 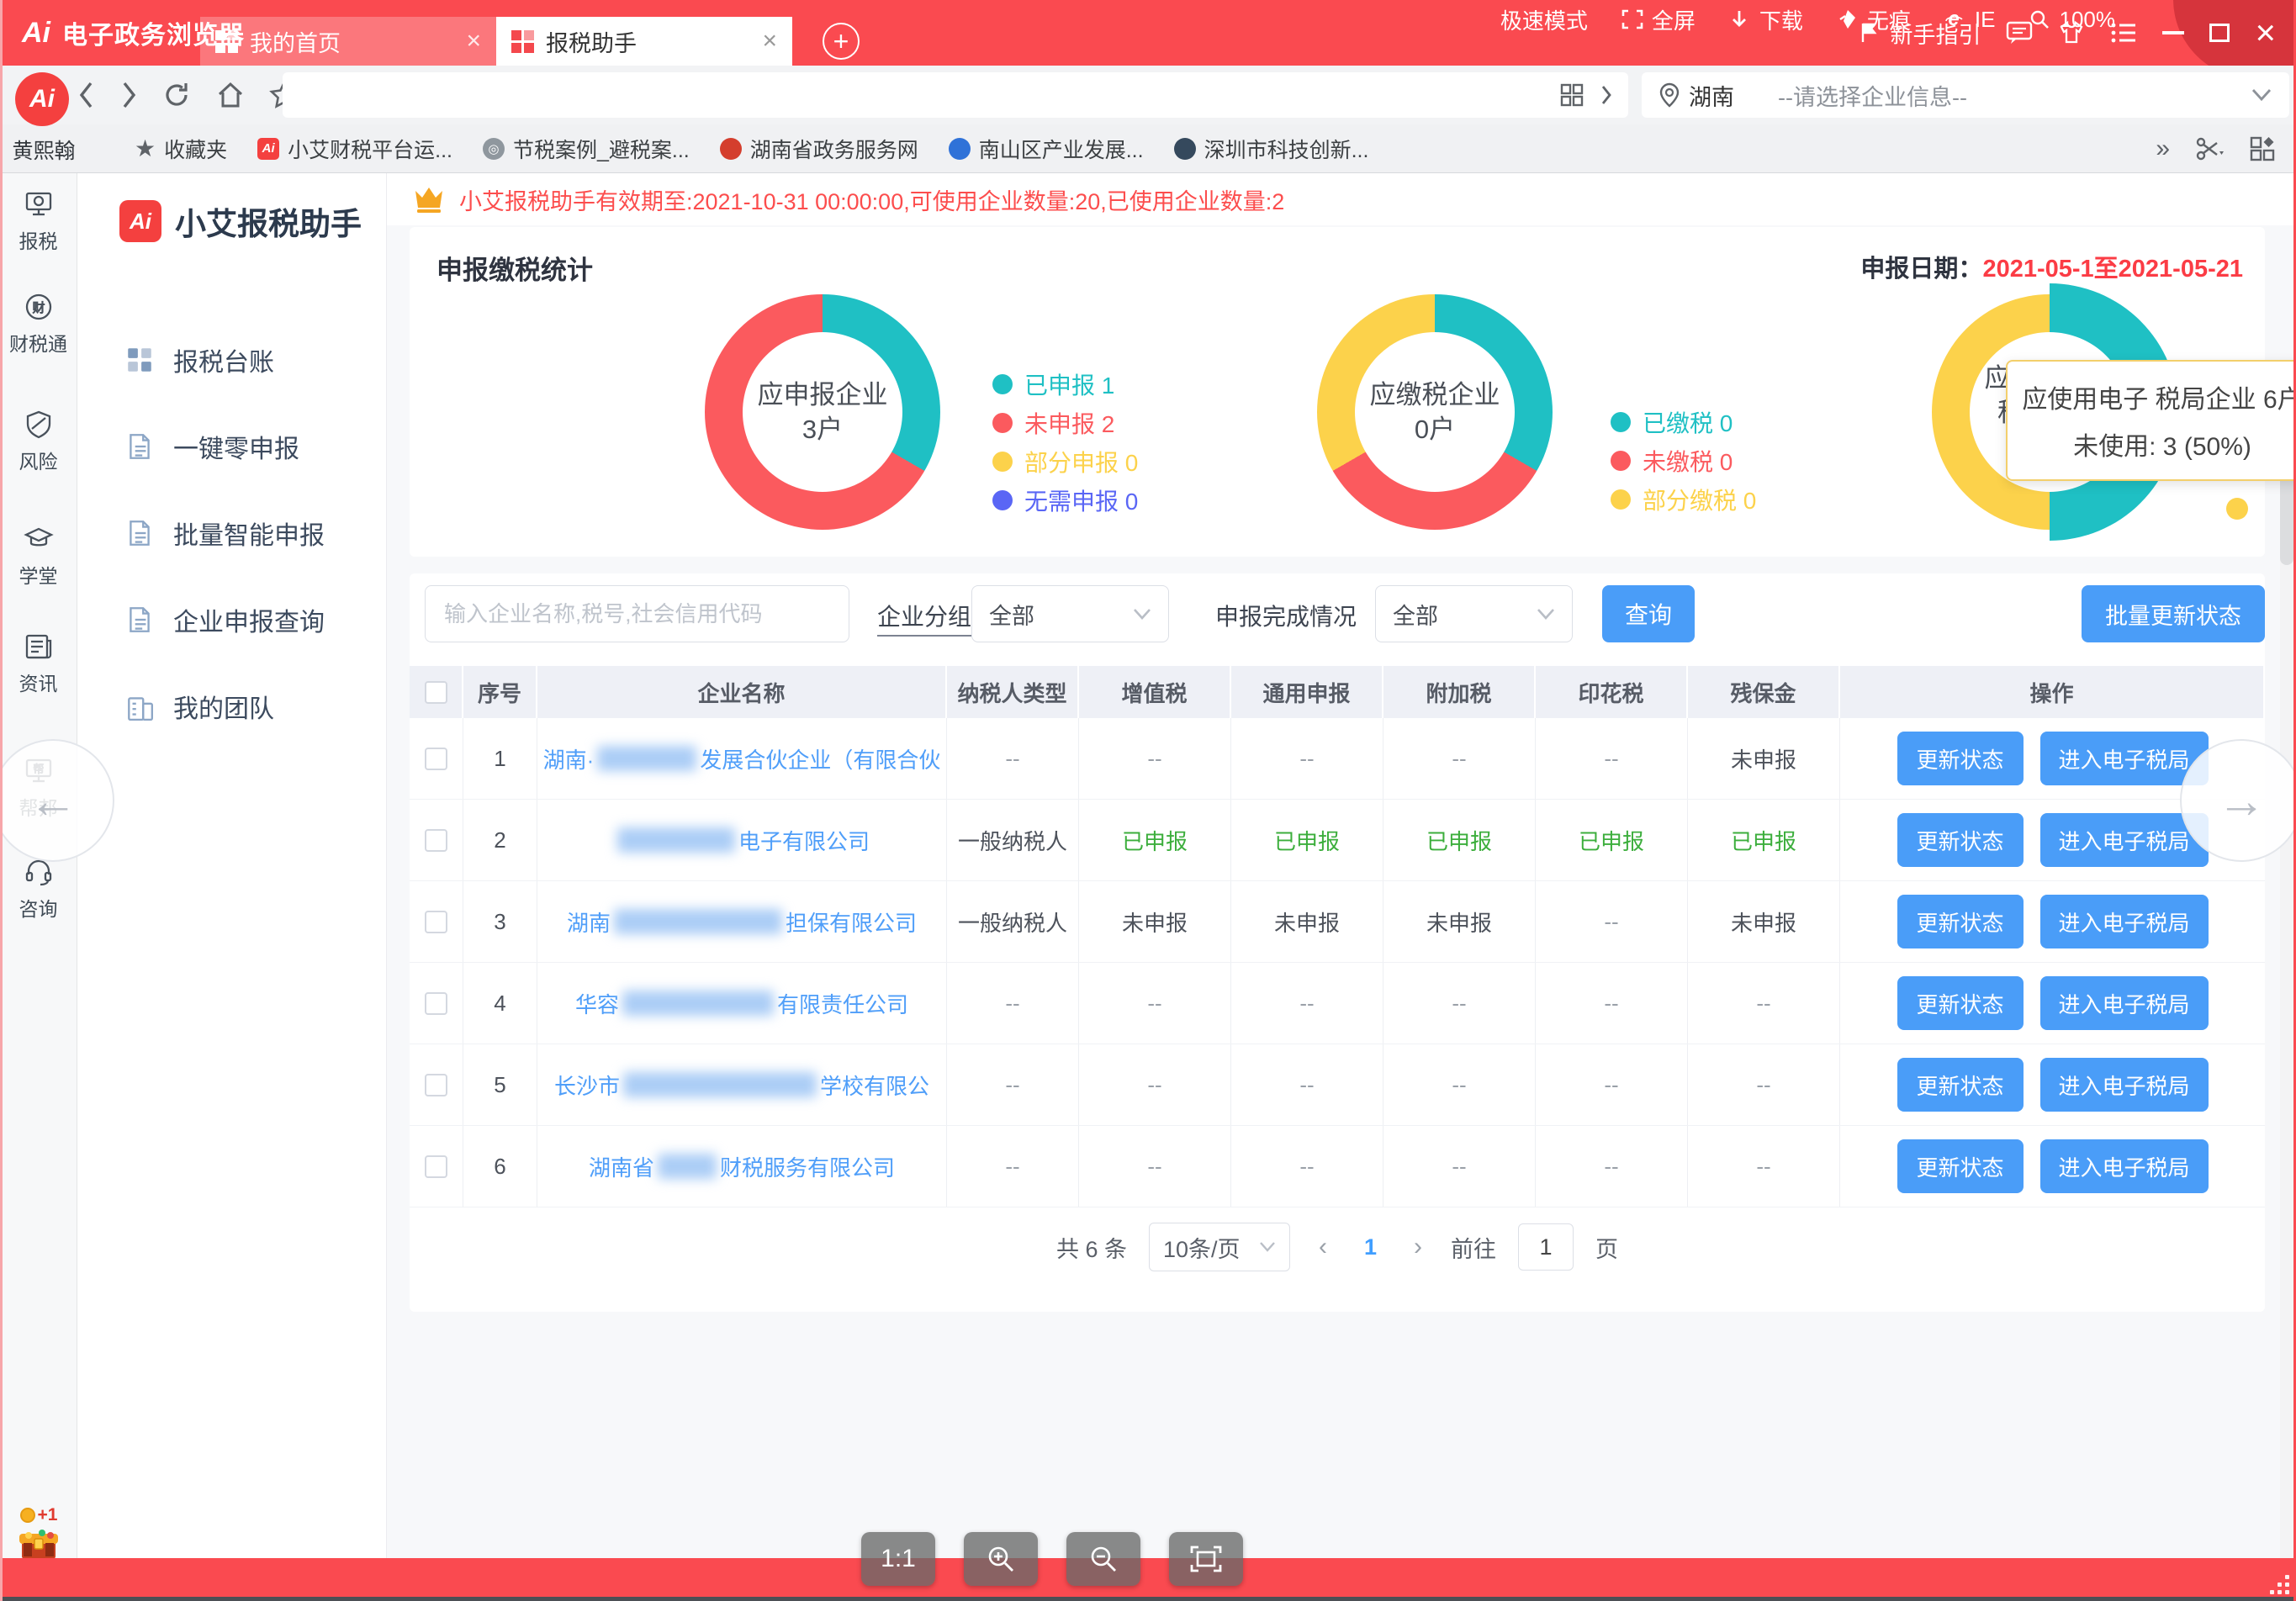 What do you see at coordinates (2261, 95) in the screenshot?
I see `chevron-down-icon` at bounding box center [2261, 95].